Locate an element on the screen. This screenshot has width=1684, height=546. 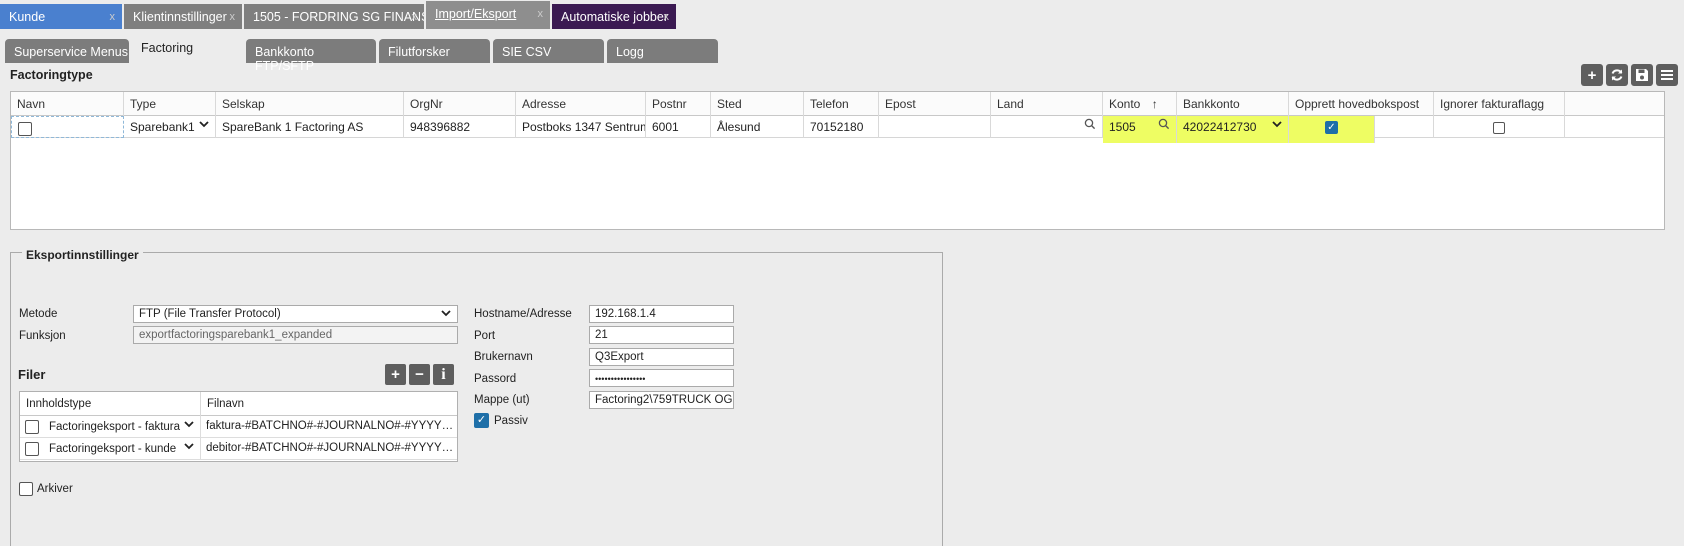
hostname-field: 192.168.1.4 is located at coordinates (661, 314).